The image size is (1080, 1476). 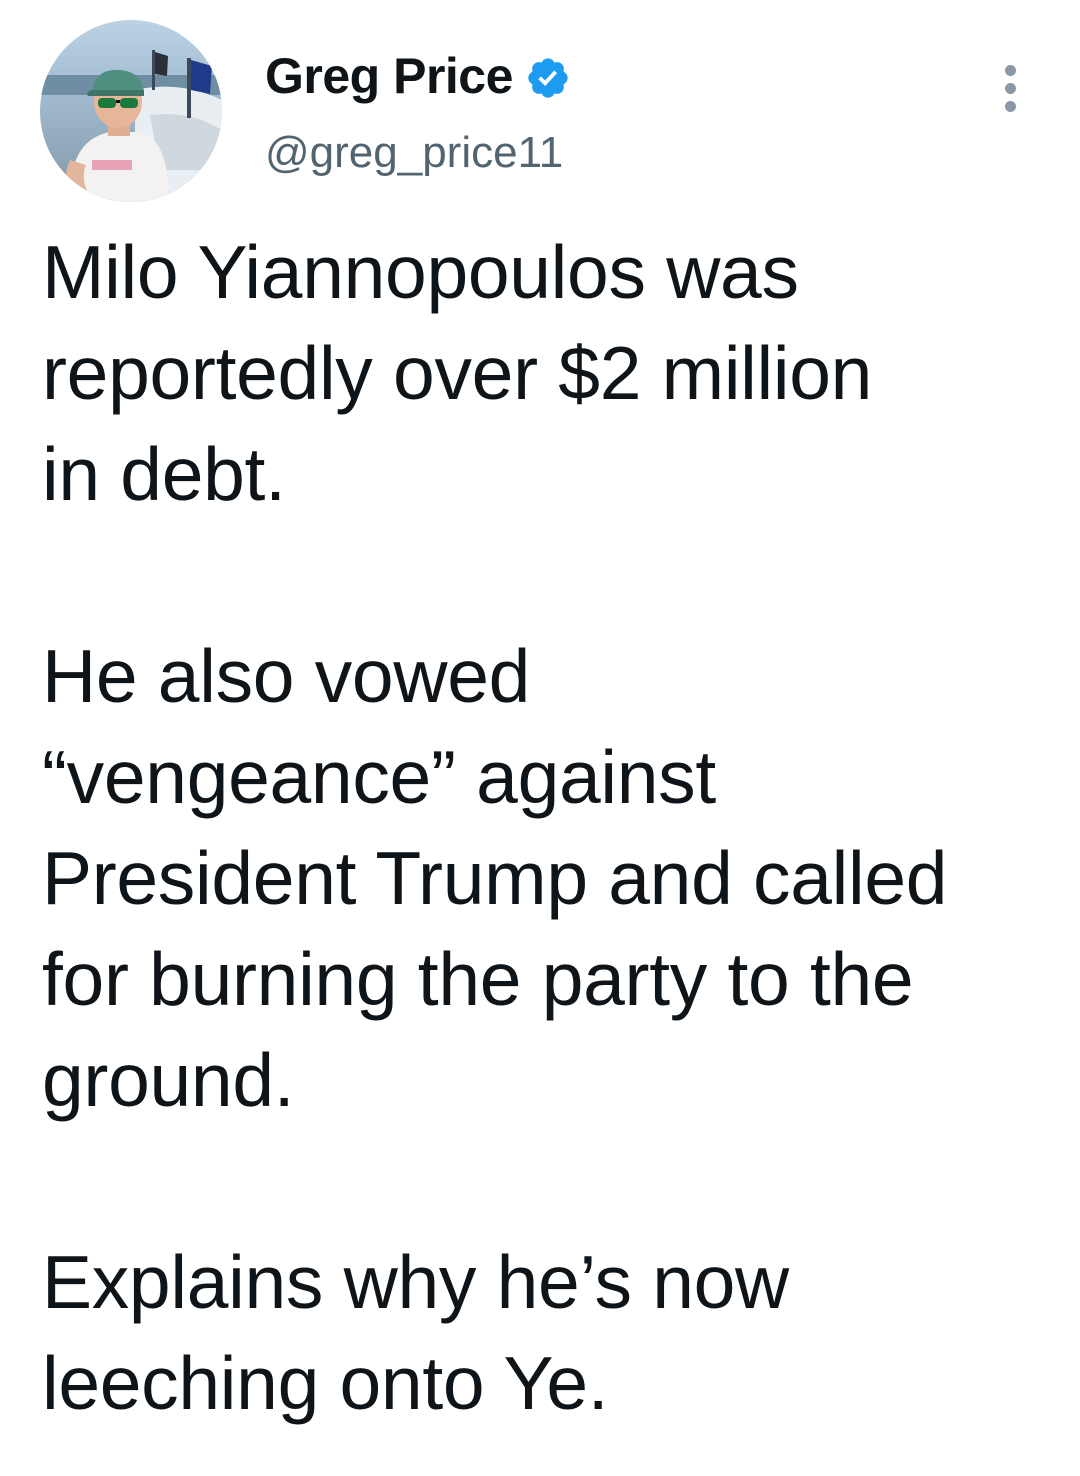 I want to click on avatar, so click(x=131, y=111).